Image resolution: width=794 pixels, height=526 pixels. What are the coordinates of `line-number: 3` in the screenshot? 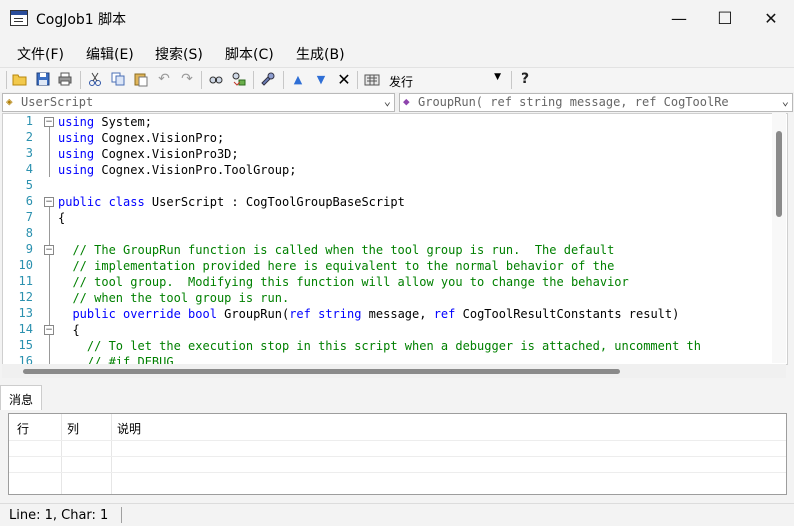 It's located at (29, 153).